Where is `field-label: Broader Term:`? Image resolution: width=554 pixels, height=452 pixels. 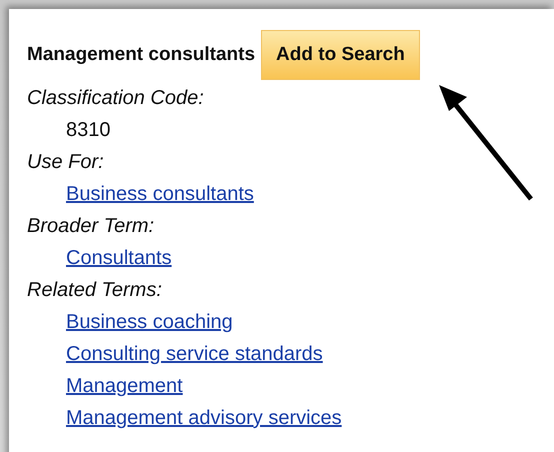
field-label: Broader Term: is located at coordinates (91, 226).